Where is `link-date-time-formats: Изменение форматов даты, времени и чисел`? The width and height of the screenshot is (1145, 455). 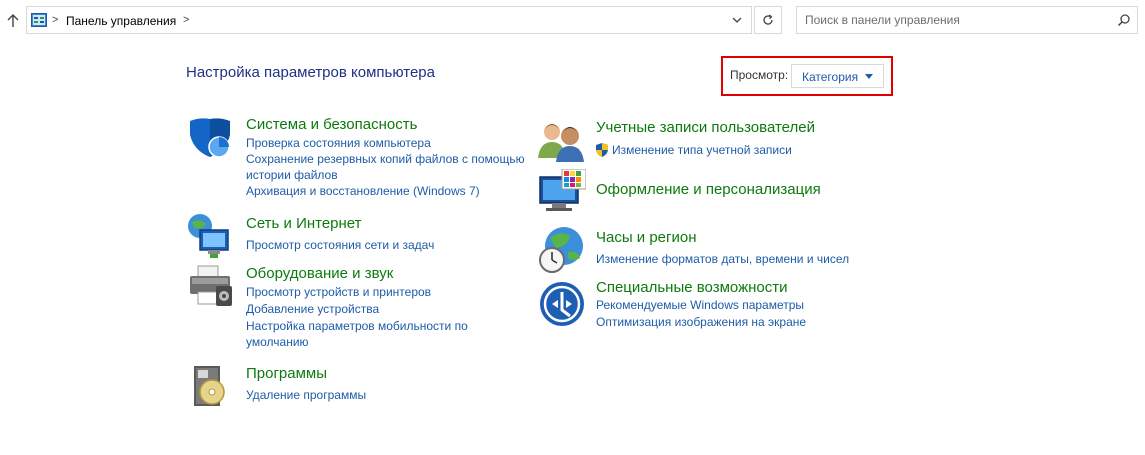 link-date-time-formats: Изменение форматов даты, времени и чисел is located at coordinates (746, 259).